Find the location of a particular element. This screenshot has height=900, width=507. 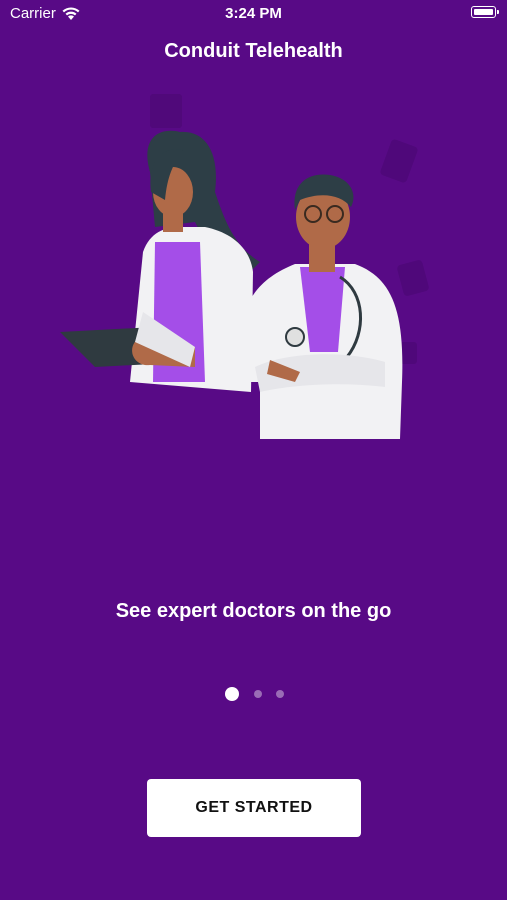

onboarding-tagline: See expert doctors on the go is located at coordinates (253, 611).